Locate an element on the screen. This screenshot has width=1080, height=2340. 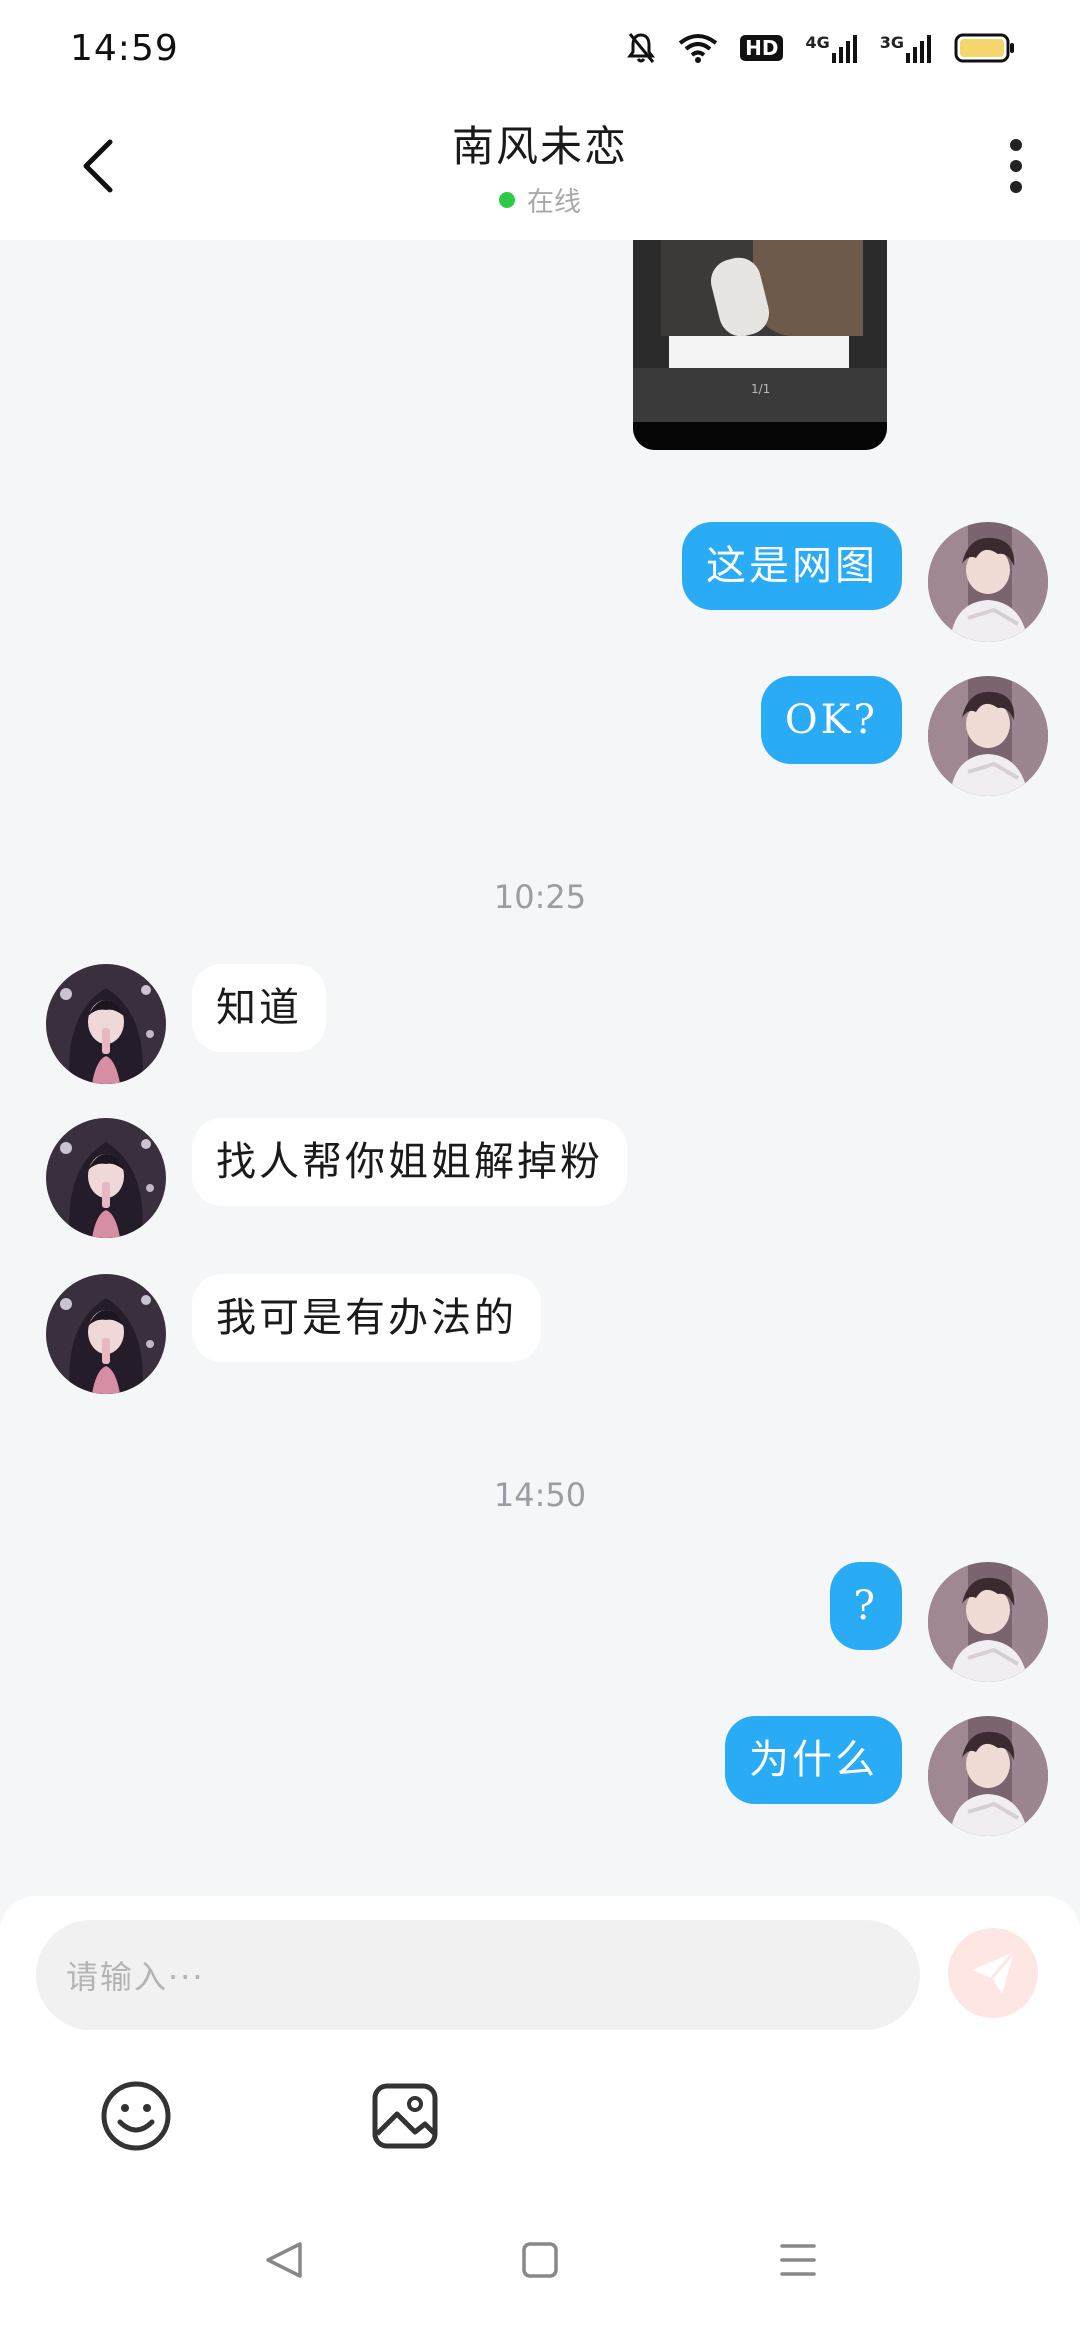
nav-home-button is located at coordinates (540, 2260).